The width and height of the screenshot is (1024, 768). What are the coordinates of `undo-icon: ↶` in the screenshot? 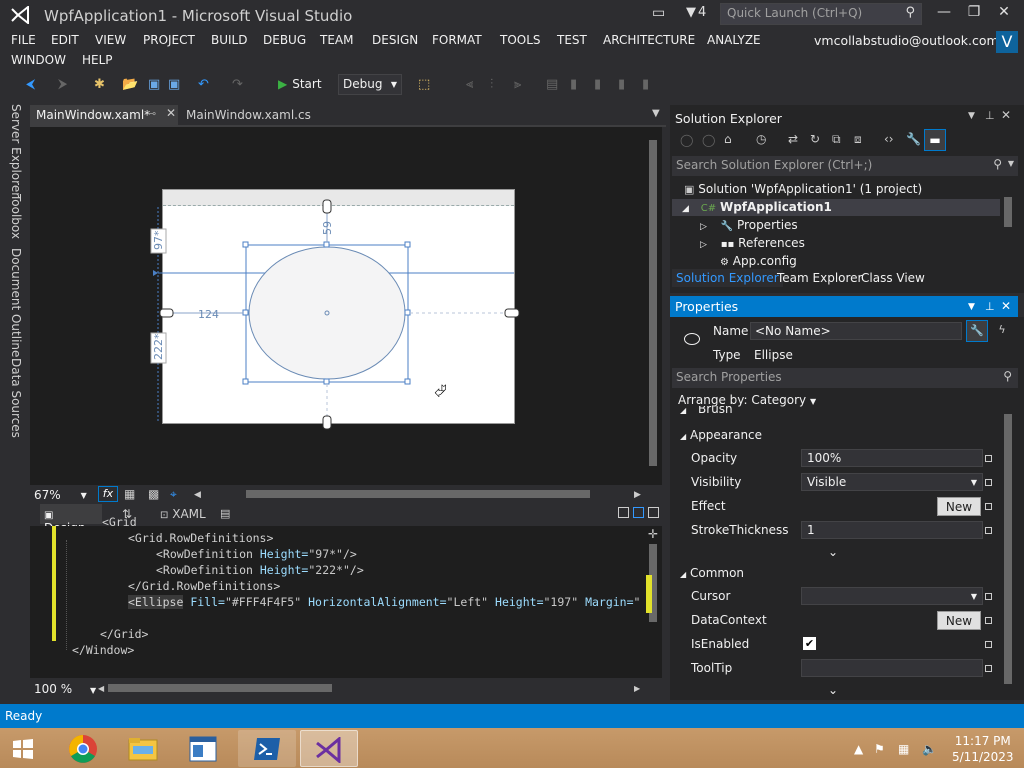 It's located at (203, 84).